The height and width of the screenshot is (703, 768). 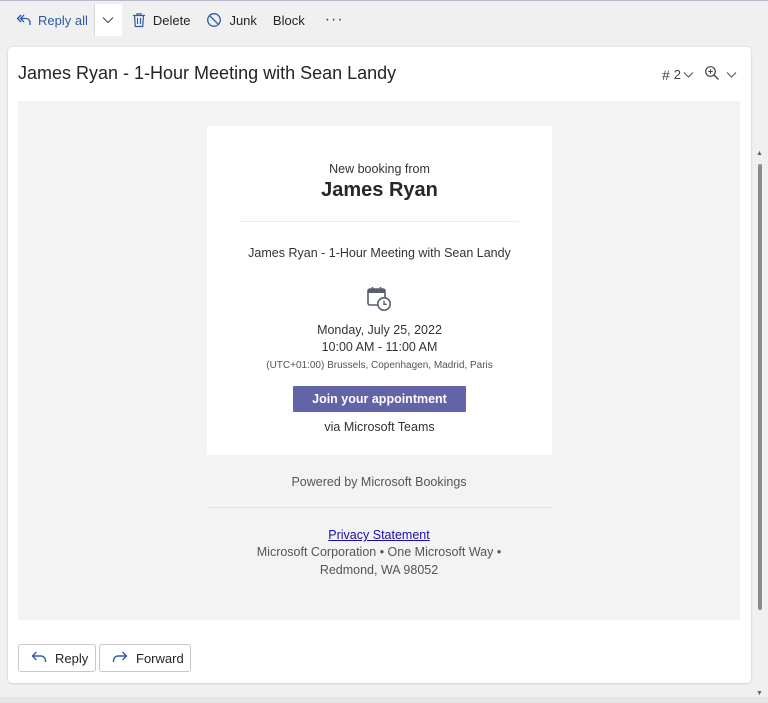 What do you see at coordinates (24, 20) in the screenshot?
I see `reply-all-icon` at bounding box center [24, 20].